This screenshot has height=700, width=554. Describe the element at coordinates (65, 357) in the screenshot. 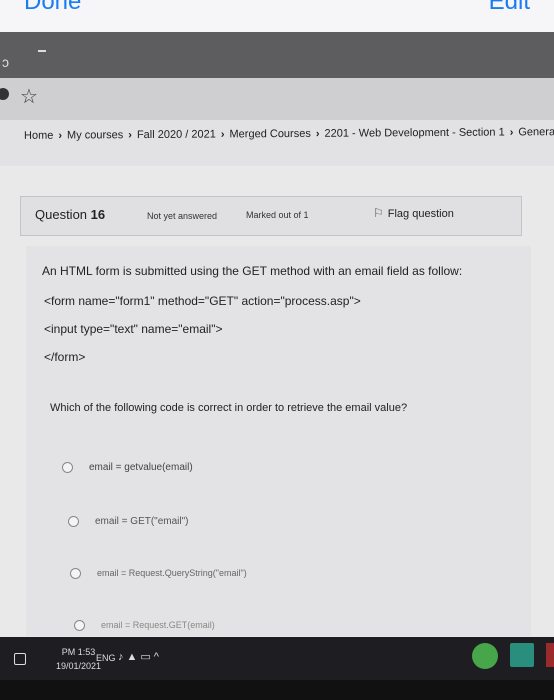

I see `code-line-3: </form>` at that location.